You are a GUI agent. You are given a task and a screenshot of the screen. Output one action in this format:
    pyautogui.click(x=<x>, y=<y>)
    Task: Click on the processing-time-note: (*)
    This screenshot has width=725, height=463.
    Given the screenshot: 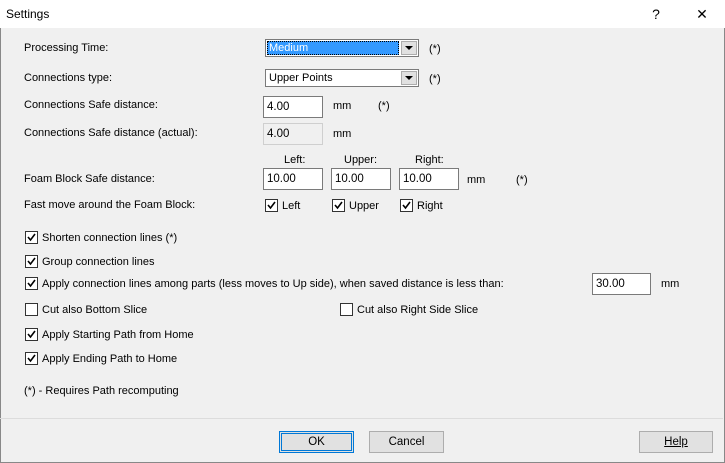 What is the action you would take?
    pyautogui.click(x=435, y=49)
    